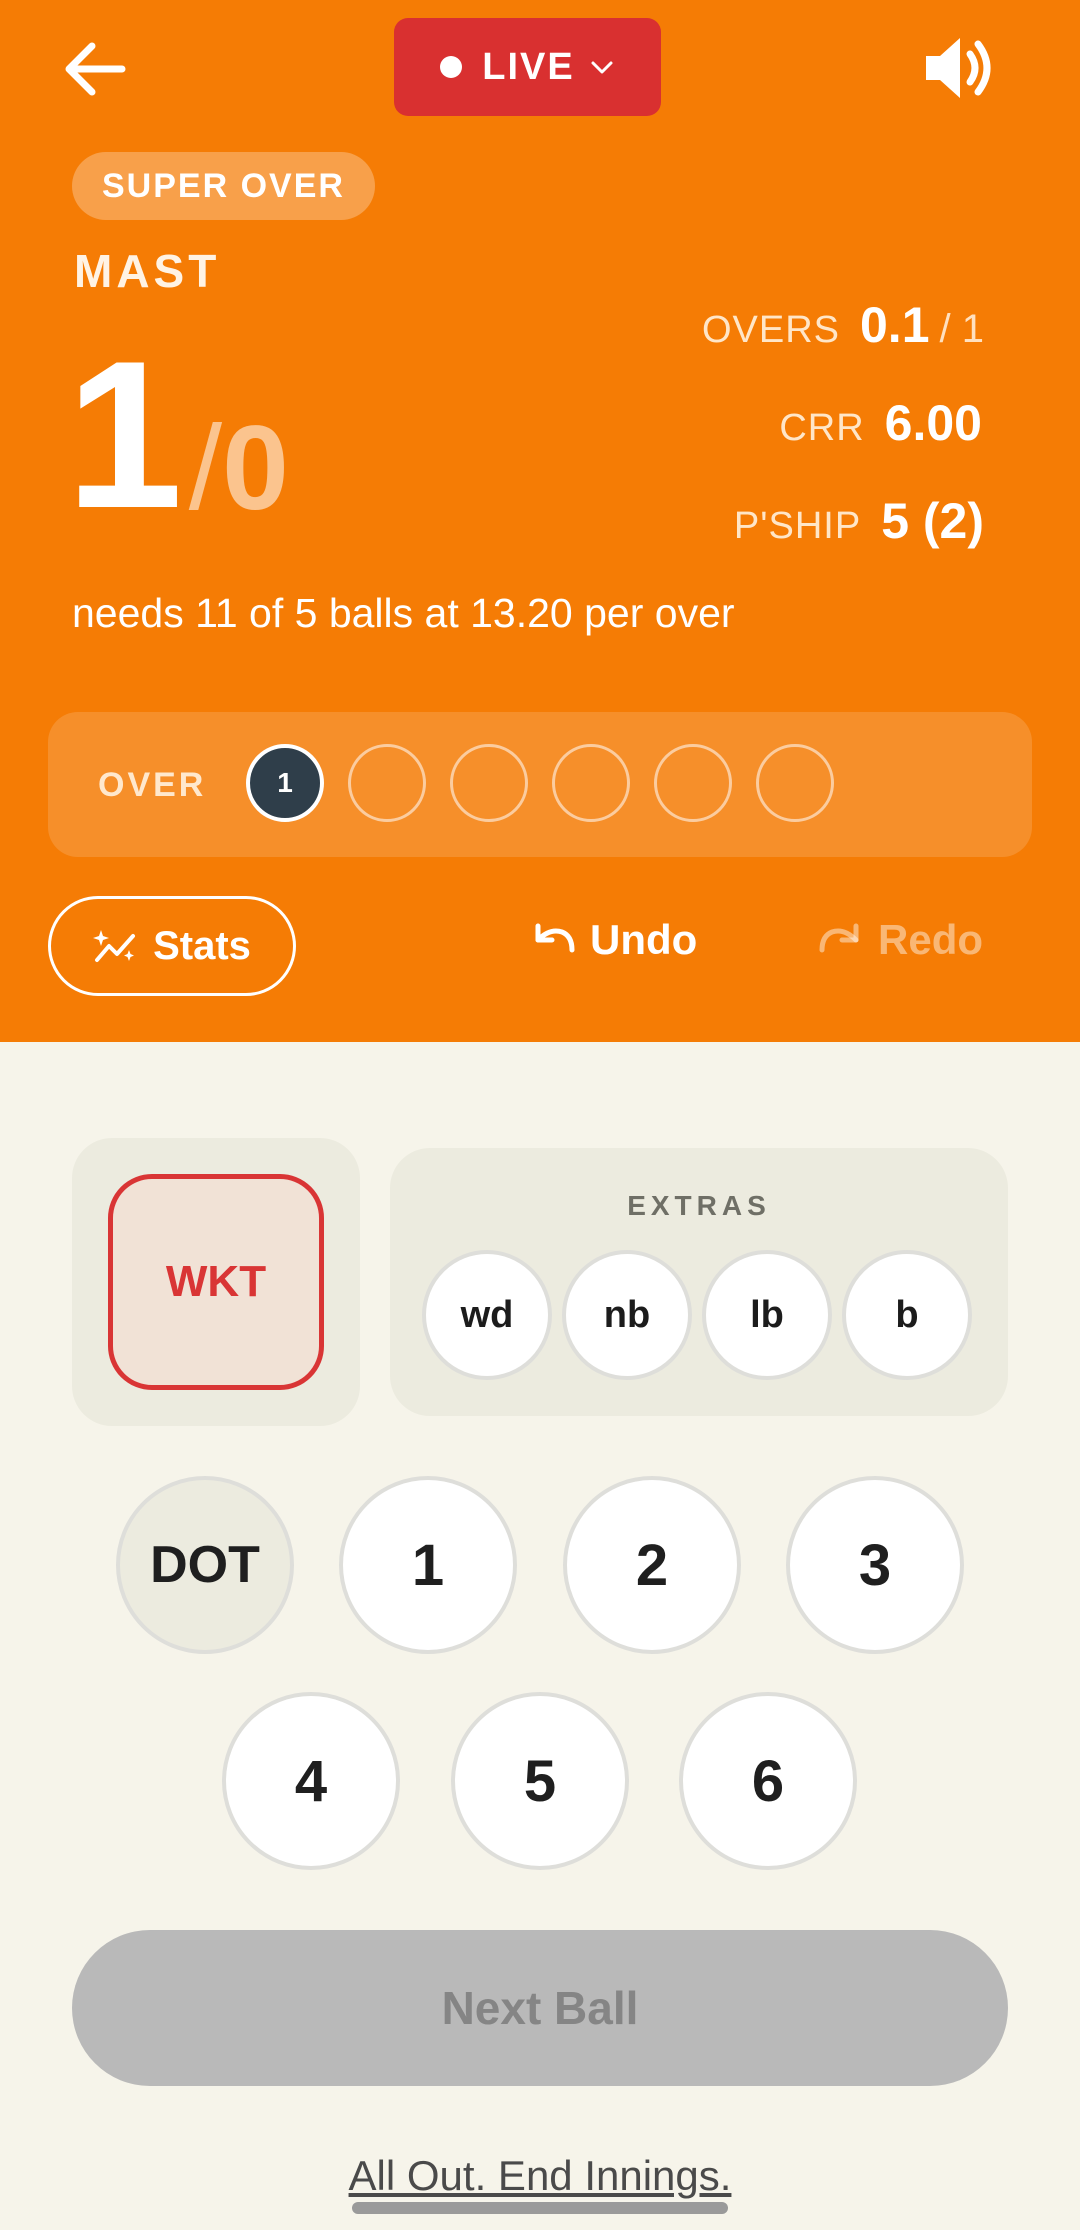 This screenshot has width=1080, height=2230. Describe the element at coordinates (428, 1565) in the screenshot. I see `run-1-button: 1` at that location.